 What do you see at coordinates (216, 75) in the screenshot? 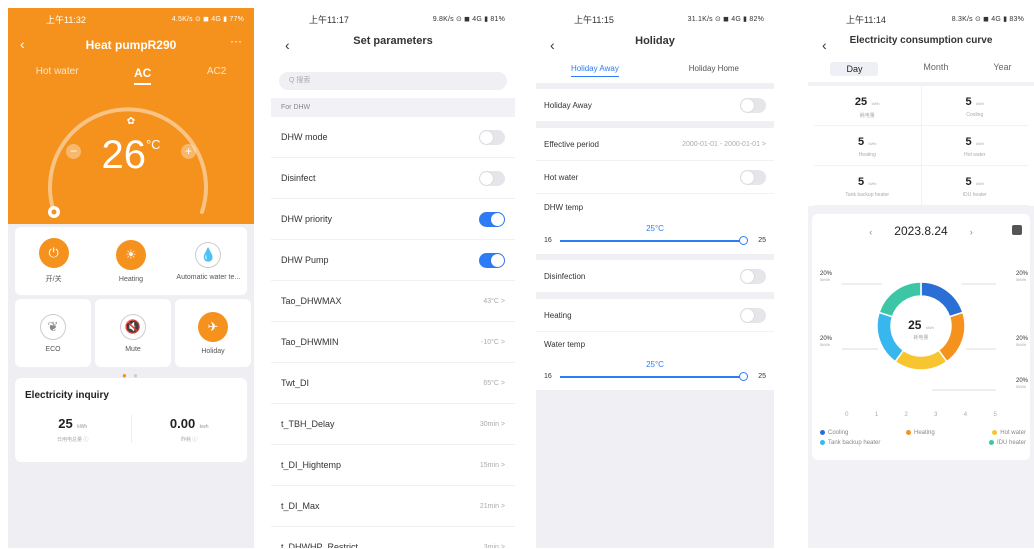
I see `tab-ac2: AC2` at bounding box center [216, 75].